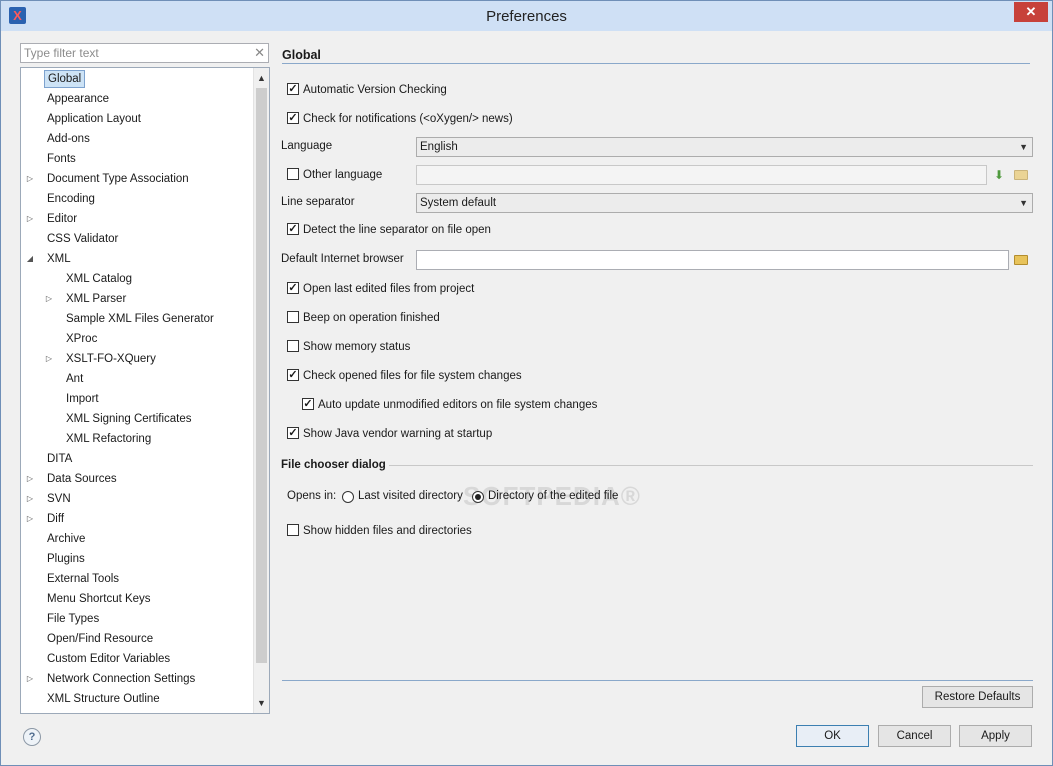 The width and height of the screenshot is (1053, 766). Describe the element at coordinates (137, 359) in the screenshot. I see `tree-item: ▷ XSLT-FO-XQuery` at that location.